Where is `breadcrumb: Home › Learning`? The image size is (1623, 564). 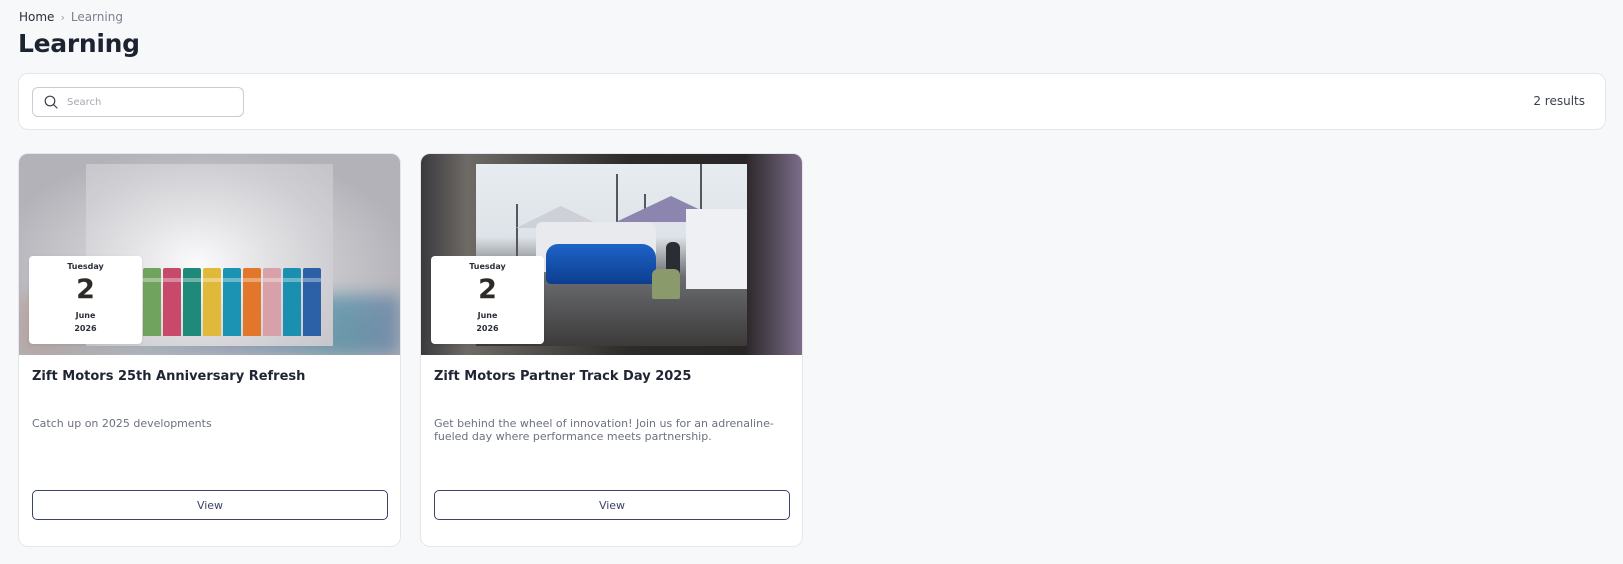
breadcrumb: Home › Learning is located at coordinates (71, 17).